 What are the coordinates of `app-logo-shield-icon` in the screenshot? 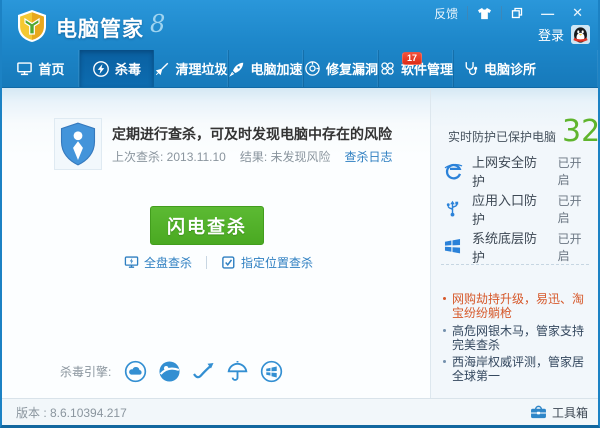 It's located at (32, 26).